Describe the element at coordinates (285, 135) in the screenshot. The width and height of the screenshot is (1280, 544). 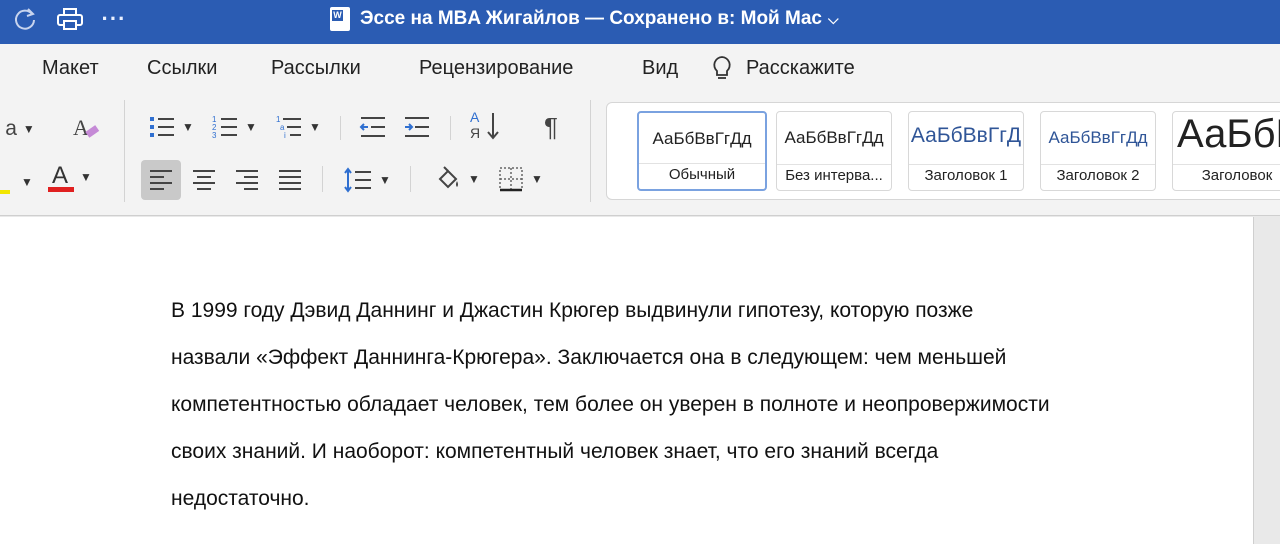
I see `svg-text: i` at that location.